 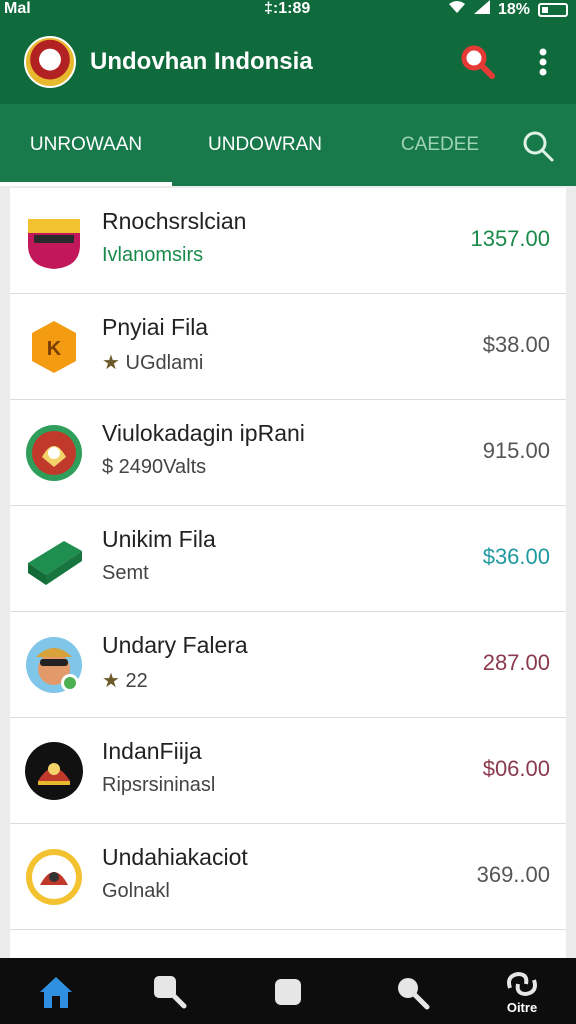 What do you see at coordinates (265, 145) in the screenshot?
I see `tab-undowran: UNDOWRAN` at bounding box center [265, 145].